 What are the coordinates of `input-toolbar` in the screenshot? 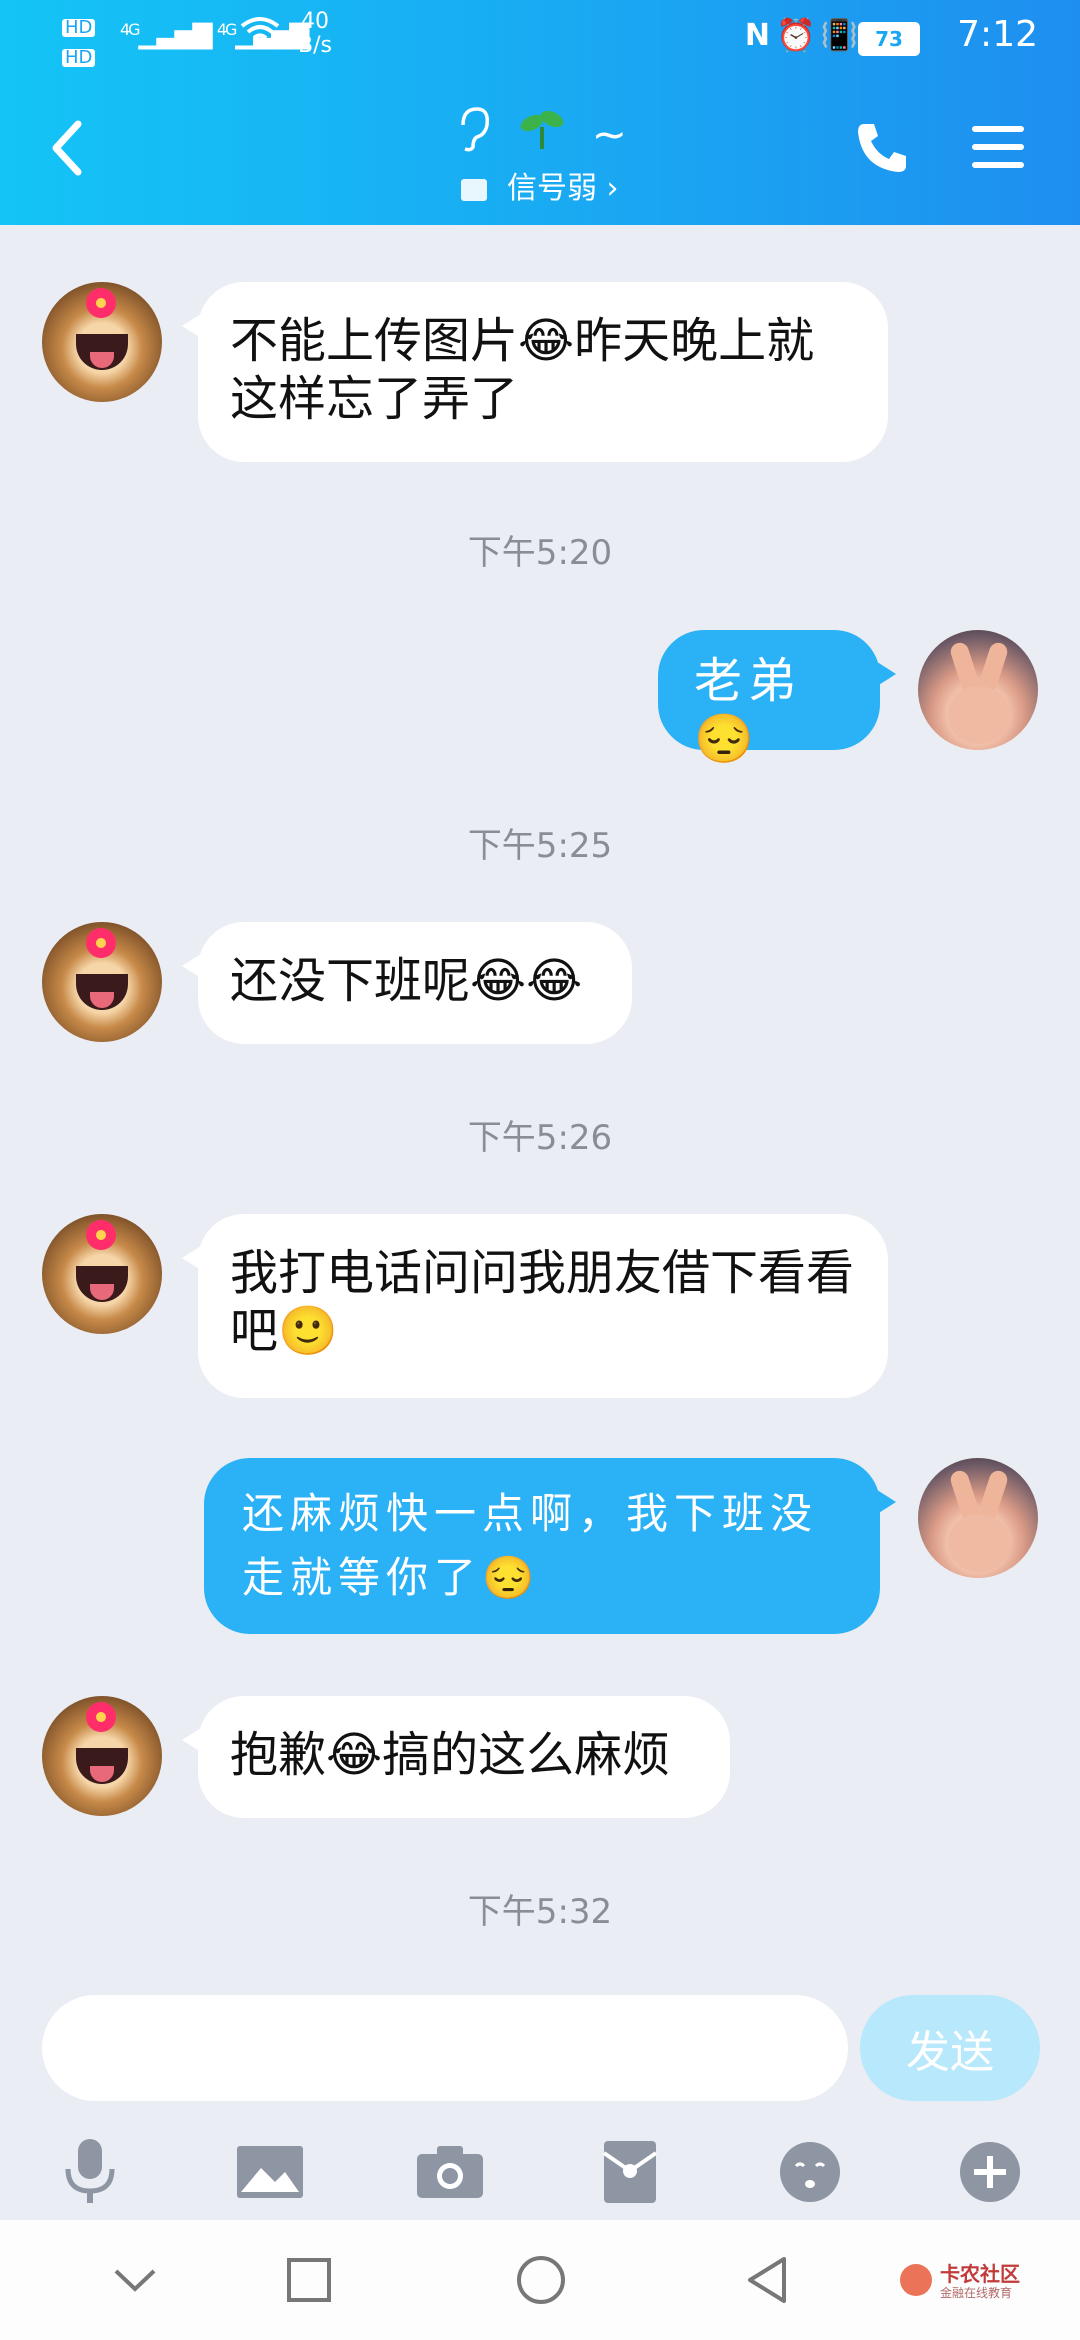 It's located at (540, 2170).